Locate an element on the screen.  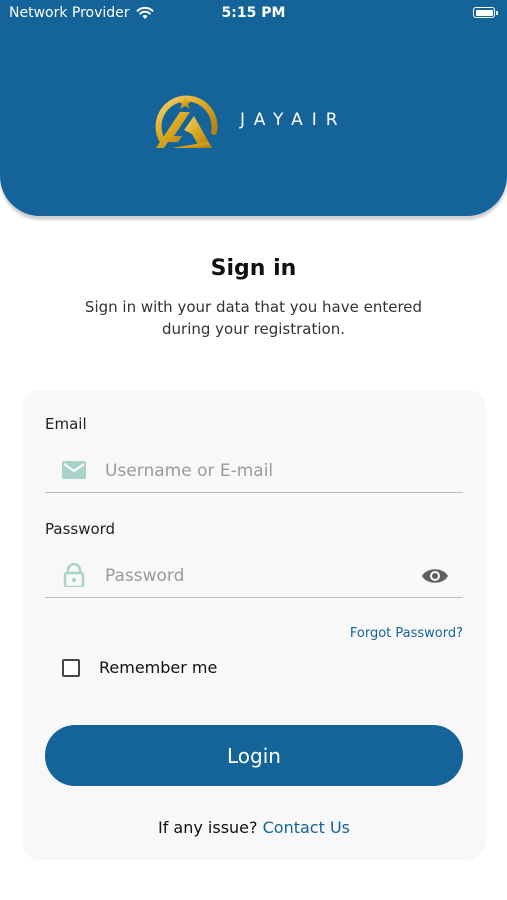
remember-me-checkbox is located at coordinates (71, 667).